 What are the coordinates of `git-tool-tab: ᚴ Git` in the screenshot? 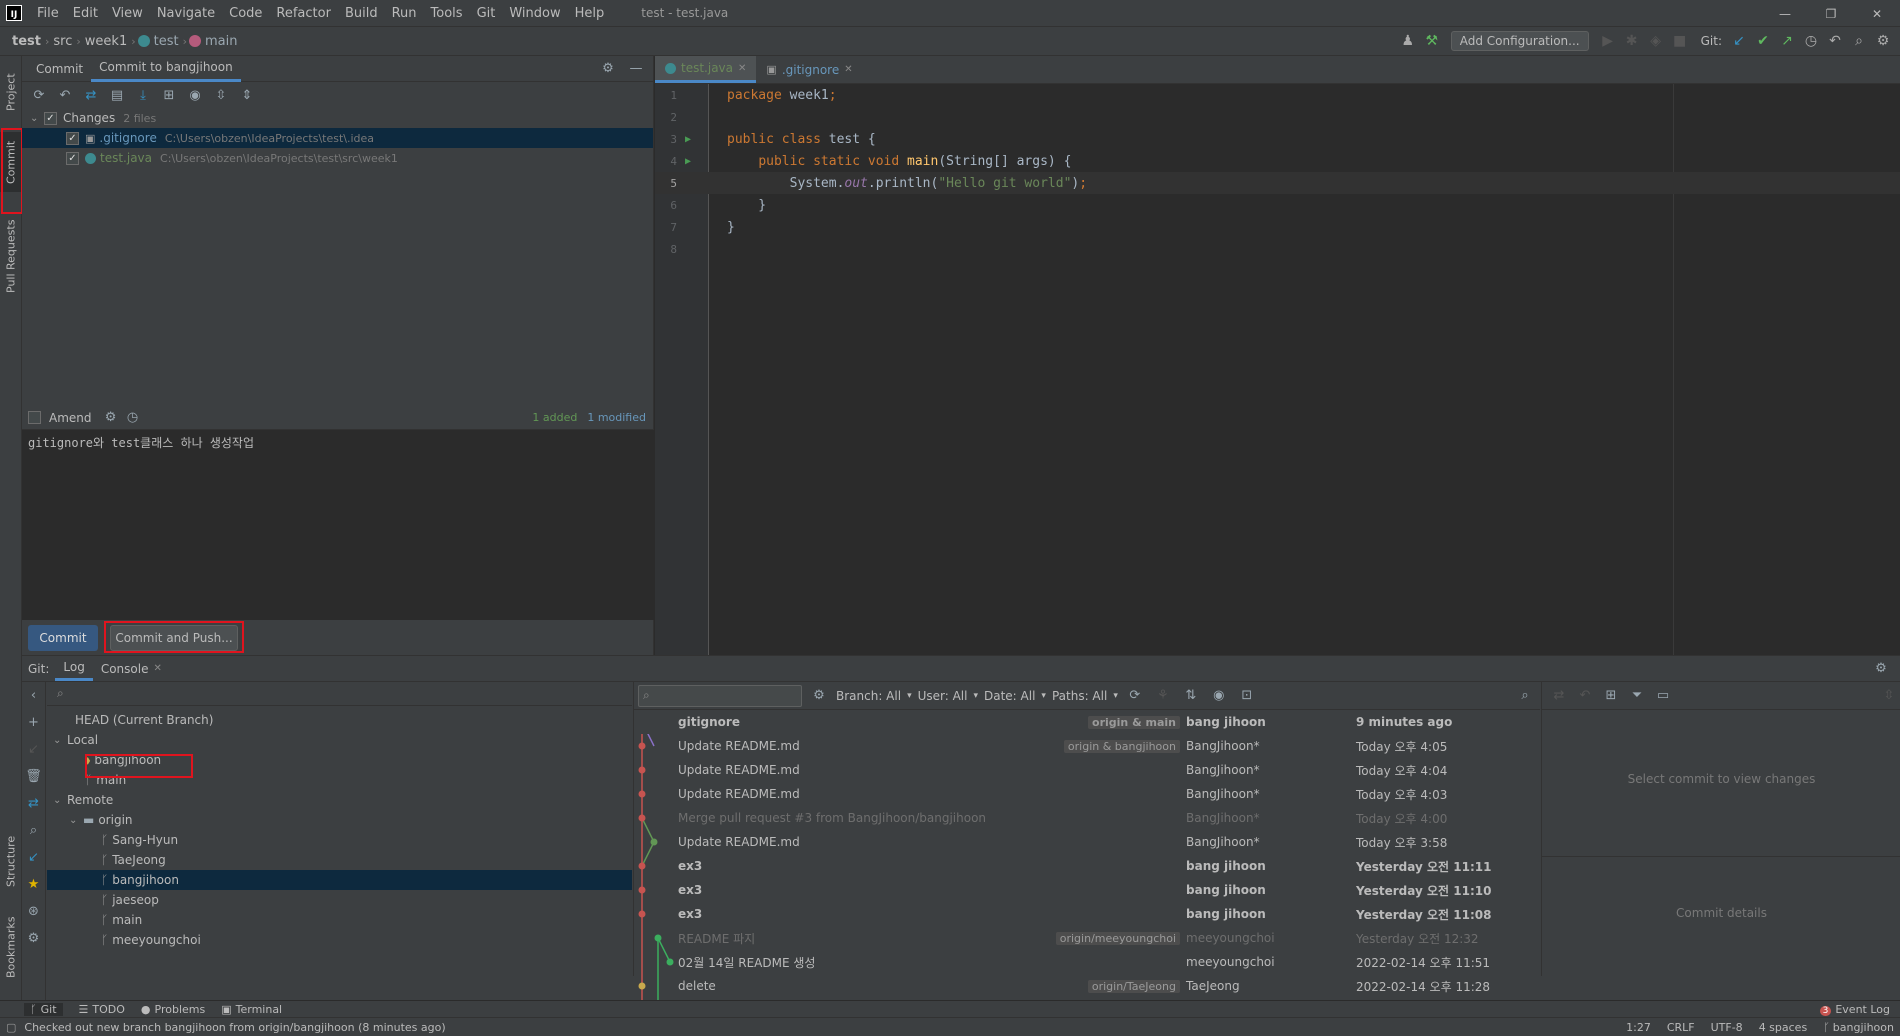 It's located at (43, 1009).